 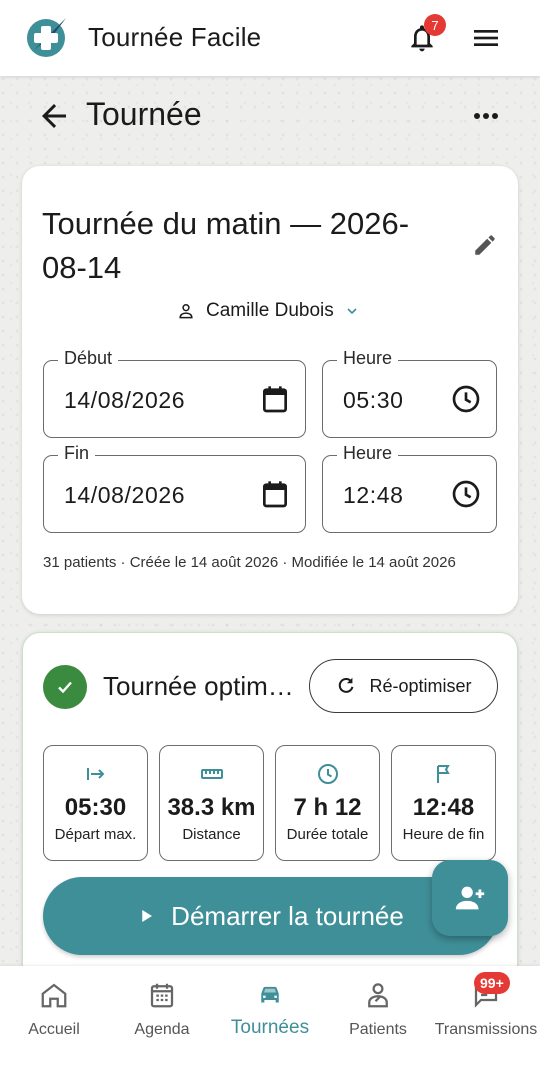 What do you see at coordinates (352, 311) in the screenshot?
I see `chevron-down-icon` at bounding box center [352, 311].